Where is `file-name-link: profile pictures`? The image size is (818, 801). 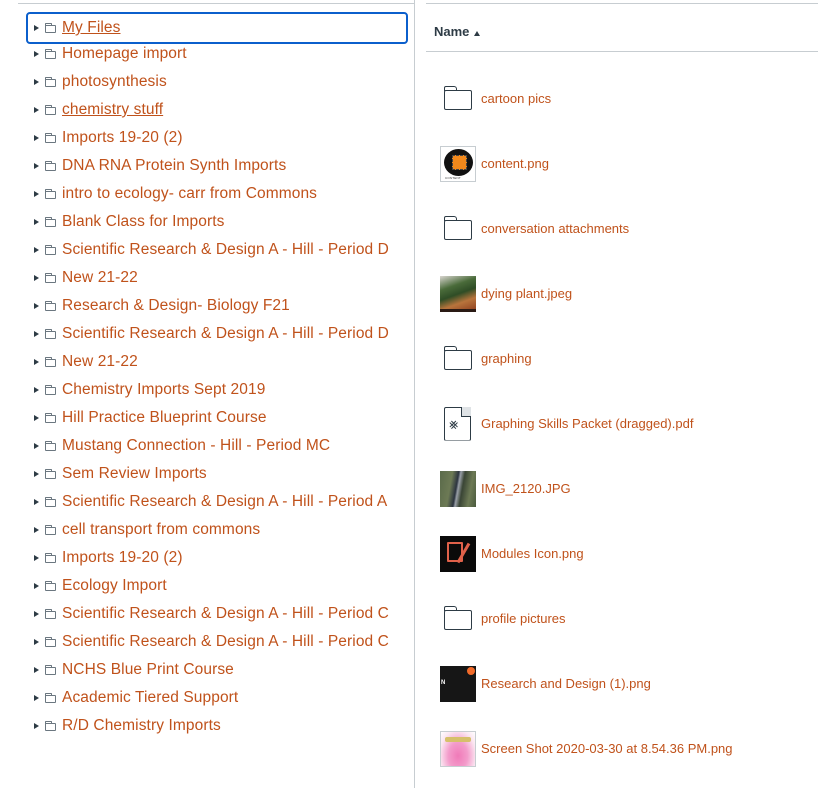
file-name-link: profile pictures is located at coordinates (523, 618).